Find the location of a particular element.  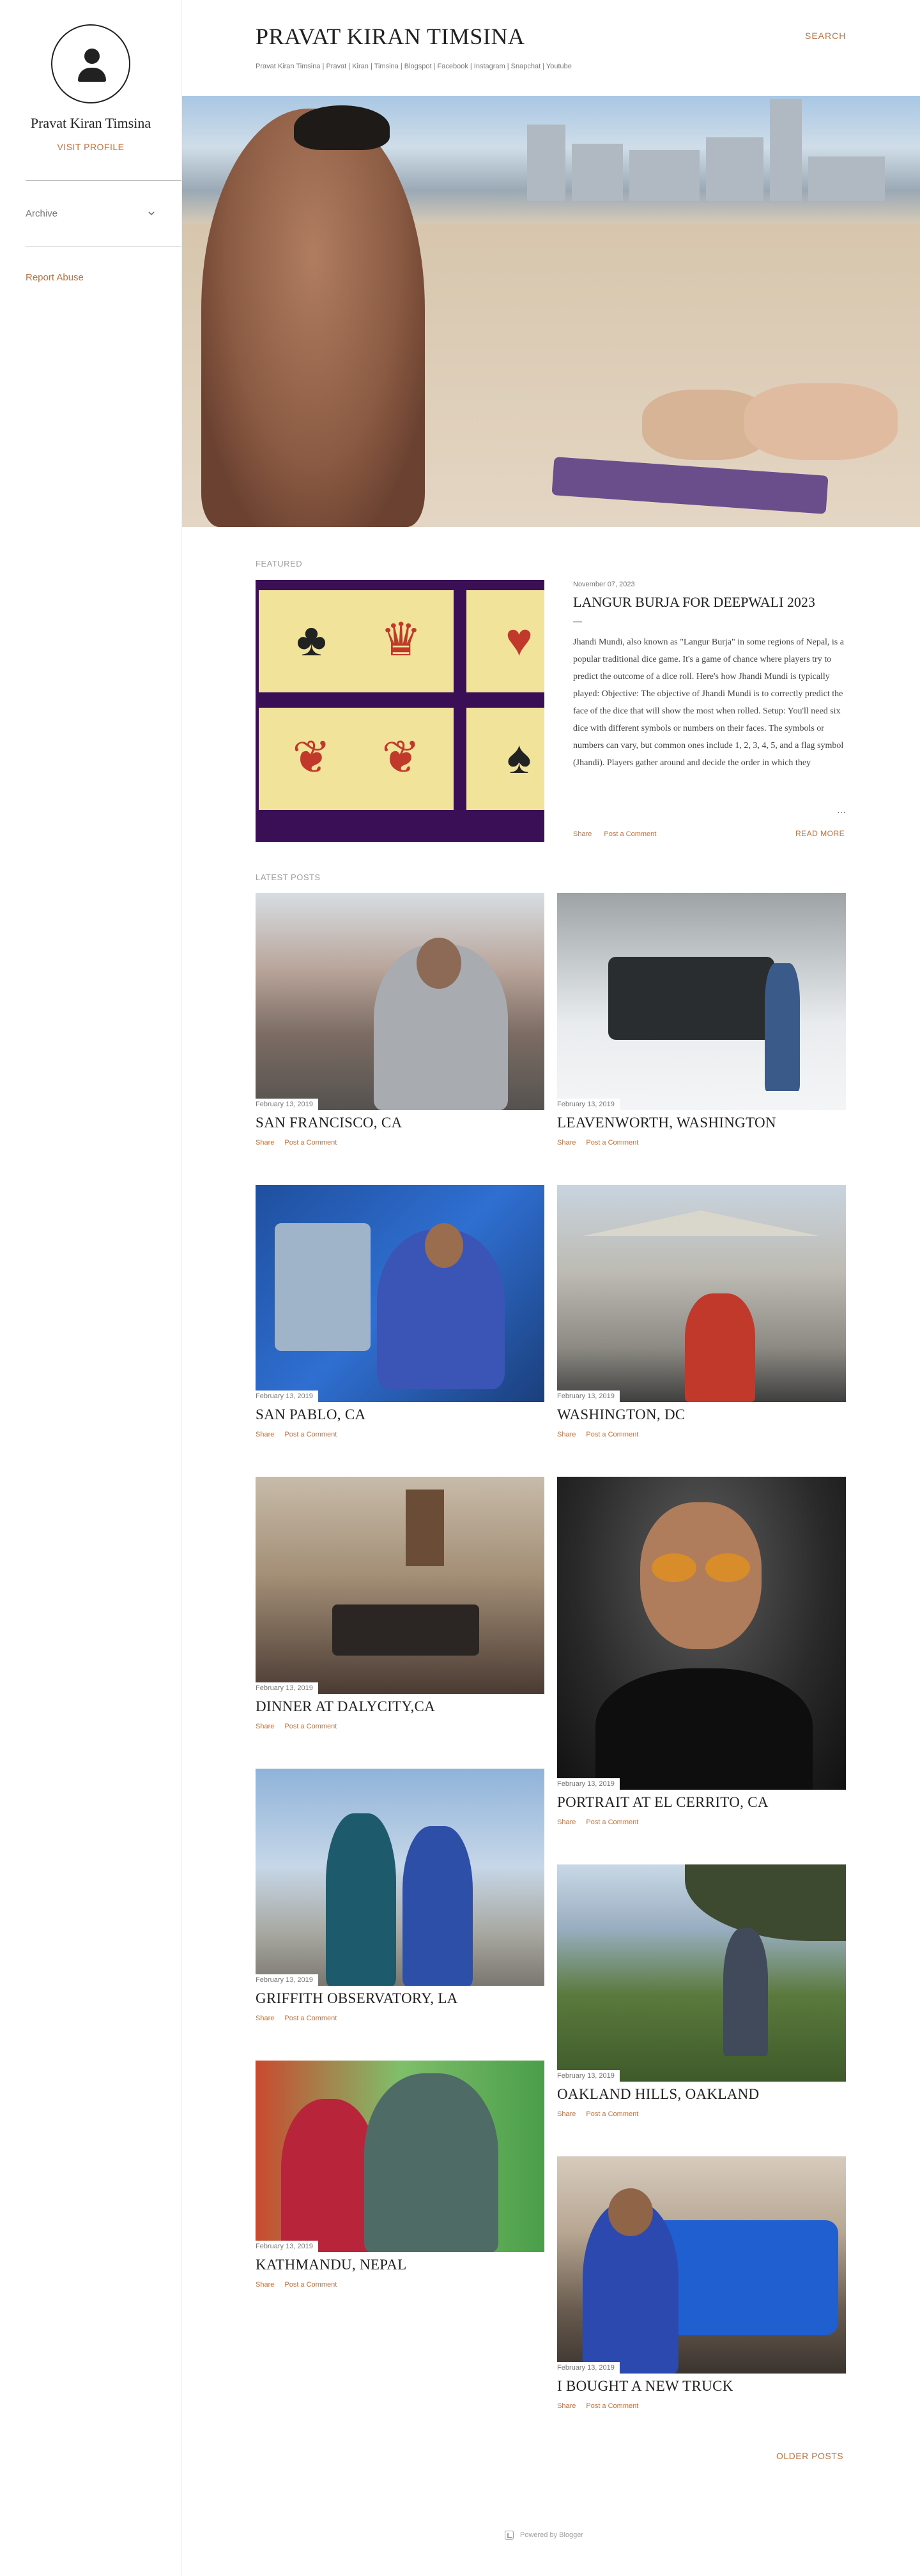

archive-toggle: Archive is located at coordinates (91, 213).